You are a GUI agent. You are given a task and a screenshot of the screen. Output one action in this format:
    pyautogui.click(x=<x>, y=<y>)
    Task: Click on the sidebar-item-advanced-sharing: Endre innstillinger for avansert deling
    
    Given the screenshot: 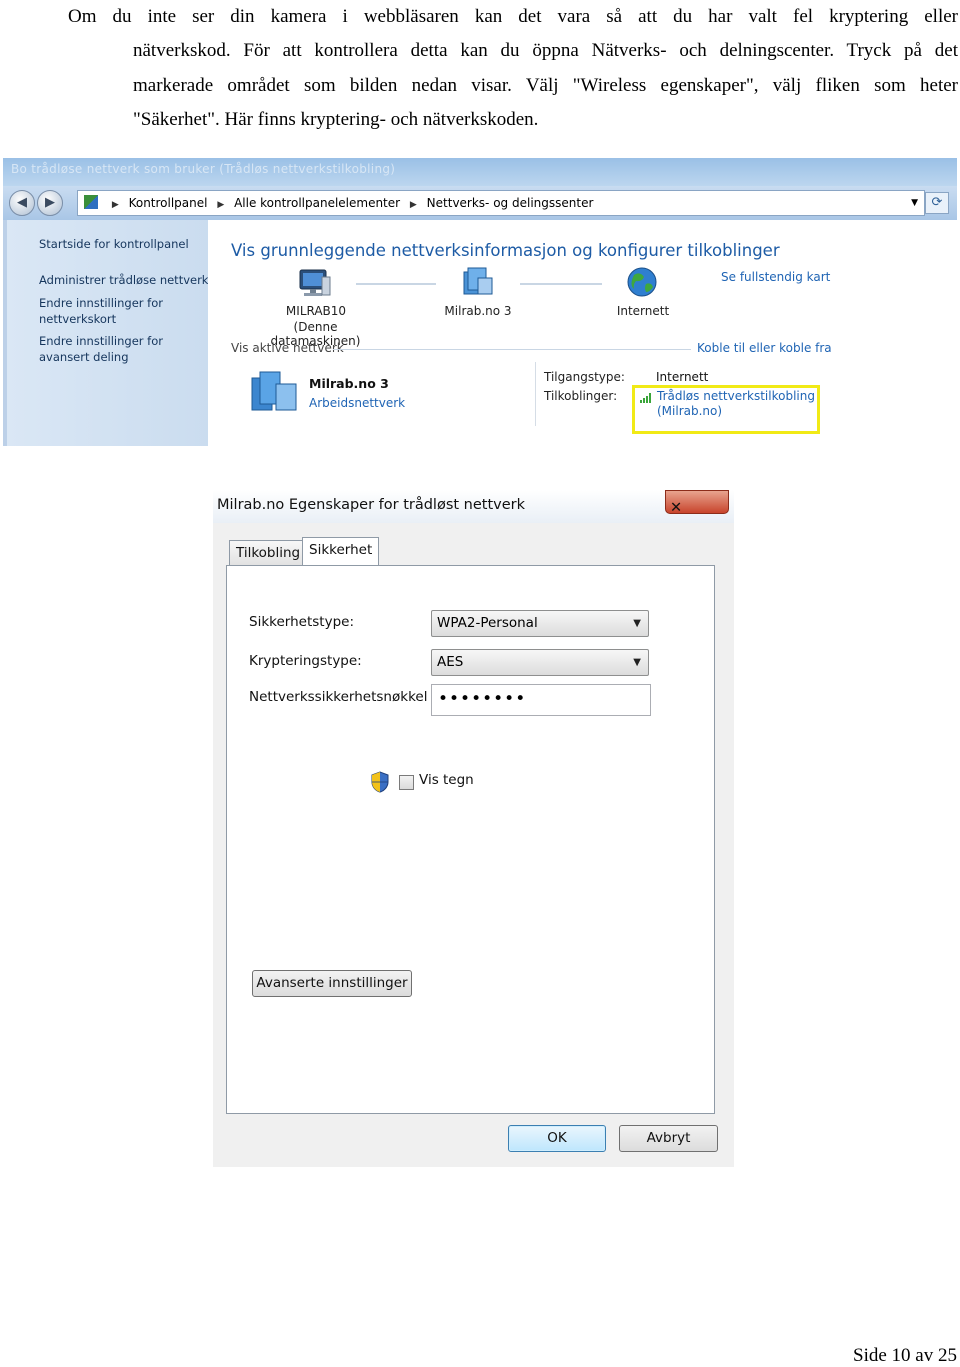 What is the action you would take?
    pyautogui.click(x=121, y=349)
    